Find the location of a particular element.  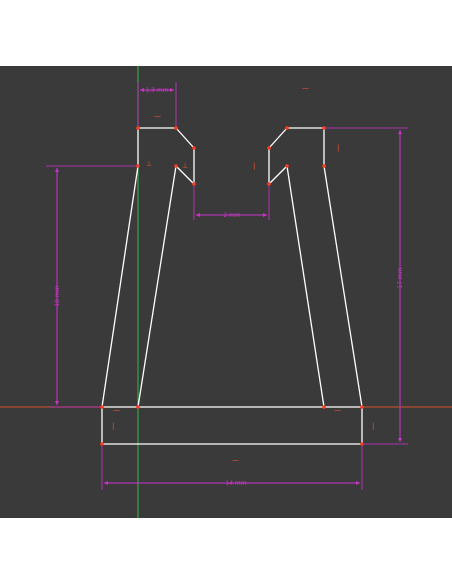

dimension-label: 14 mm is located at coordinates (235, 483).